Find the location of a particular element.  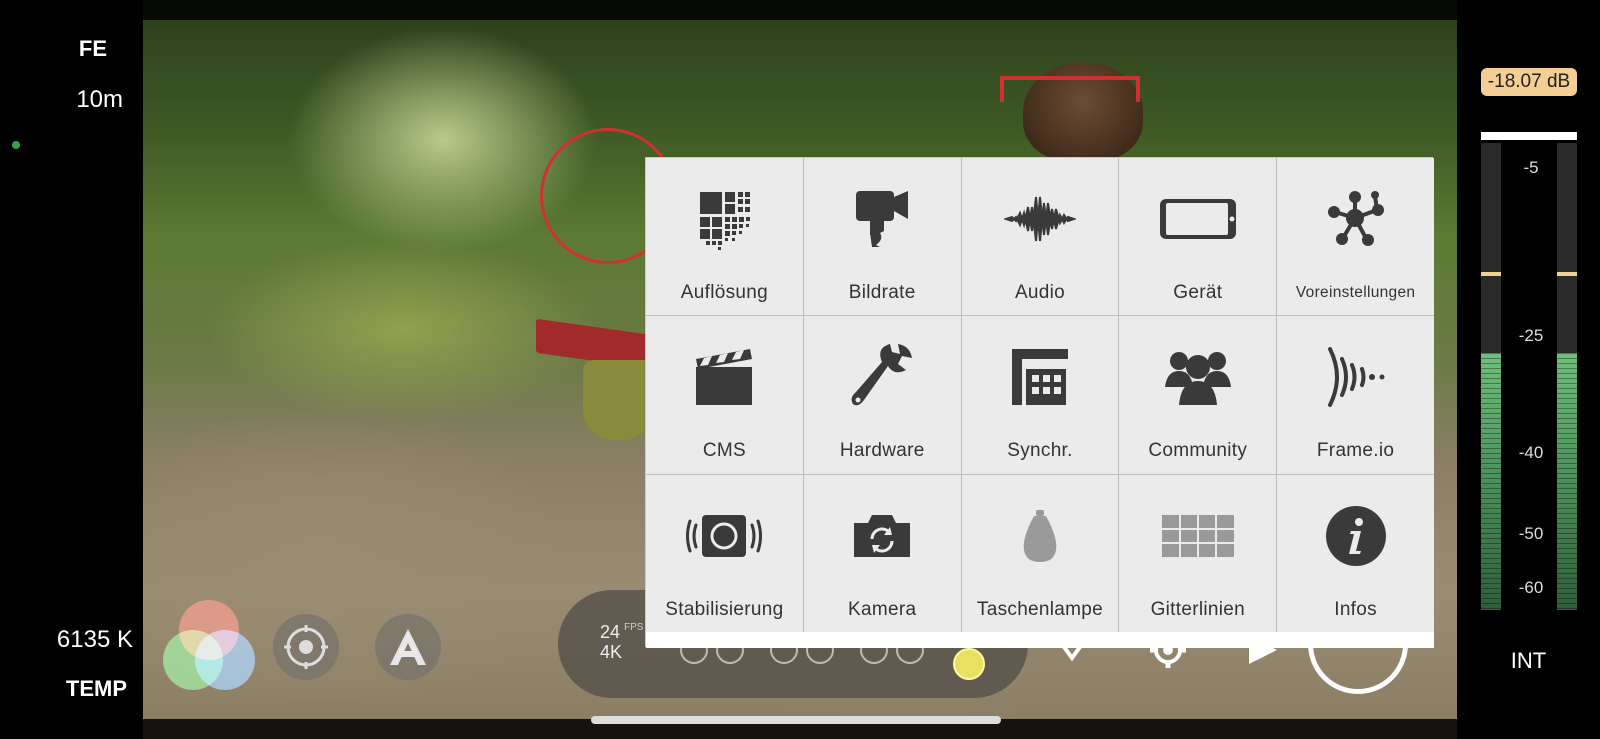

auto-exposure-button is located at coordinates (408, 647).